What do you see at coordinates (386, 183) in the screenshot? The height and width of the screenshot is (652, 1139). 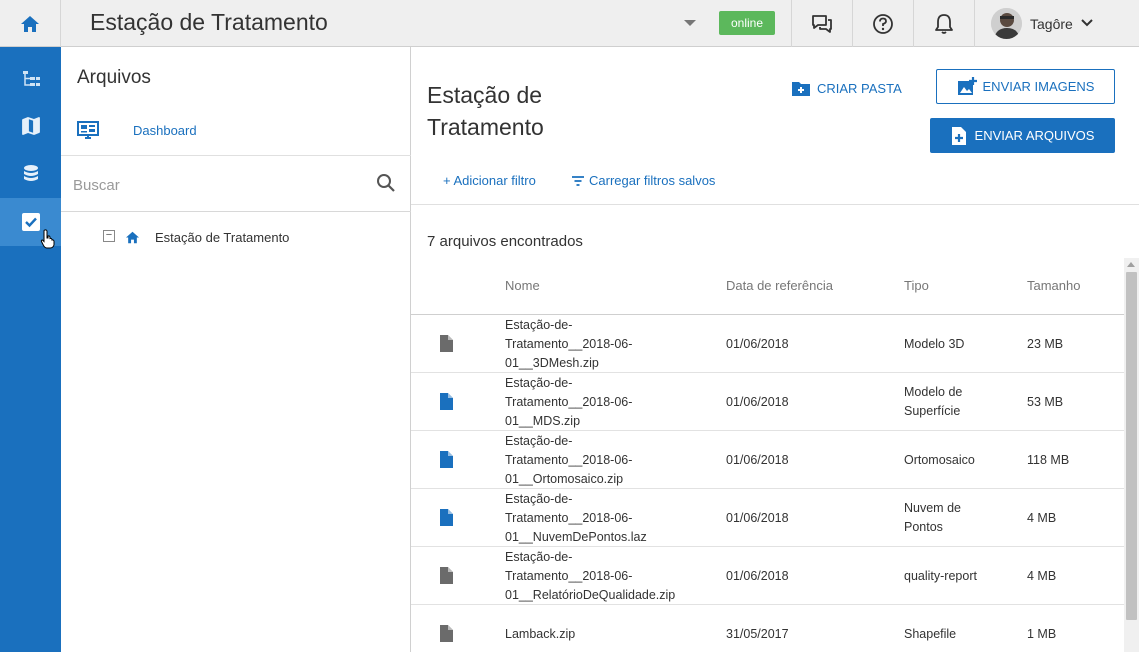 I see `search-icon` at bounding box center [386, 183].